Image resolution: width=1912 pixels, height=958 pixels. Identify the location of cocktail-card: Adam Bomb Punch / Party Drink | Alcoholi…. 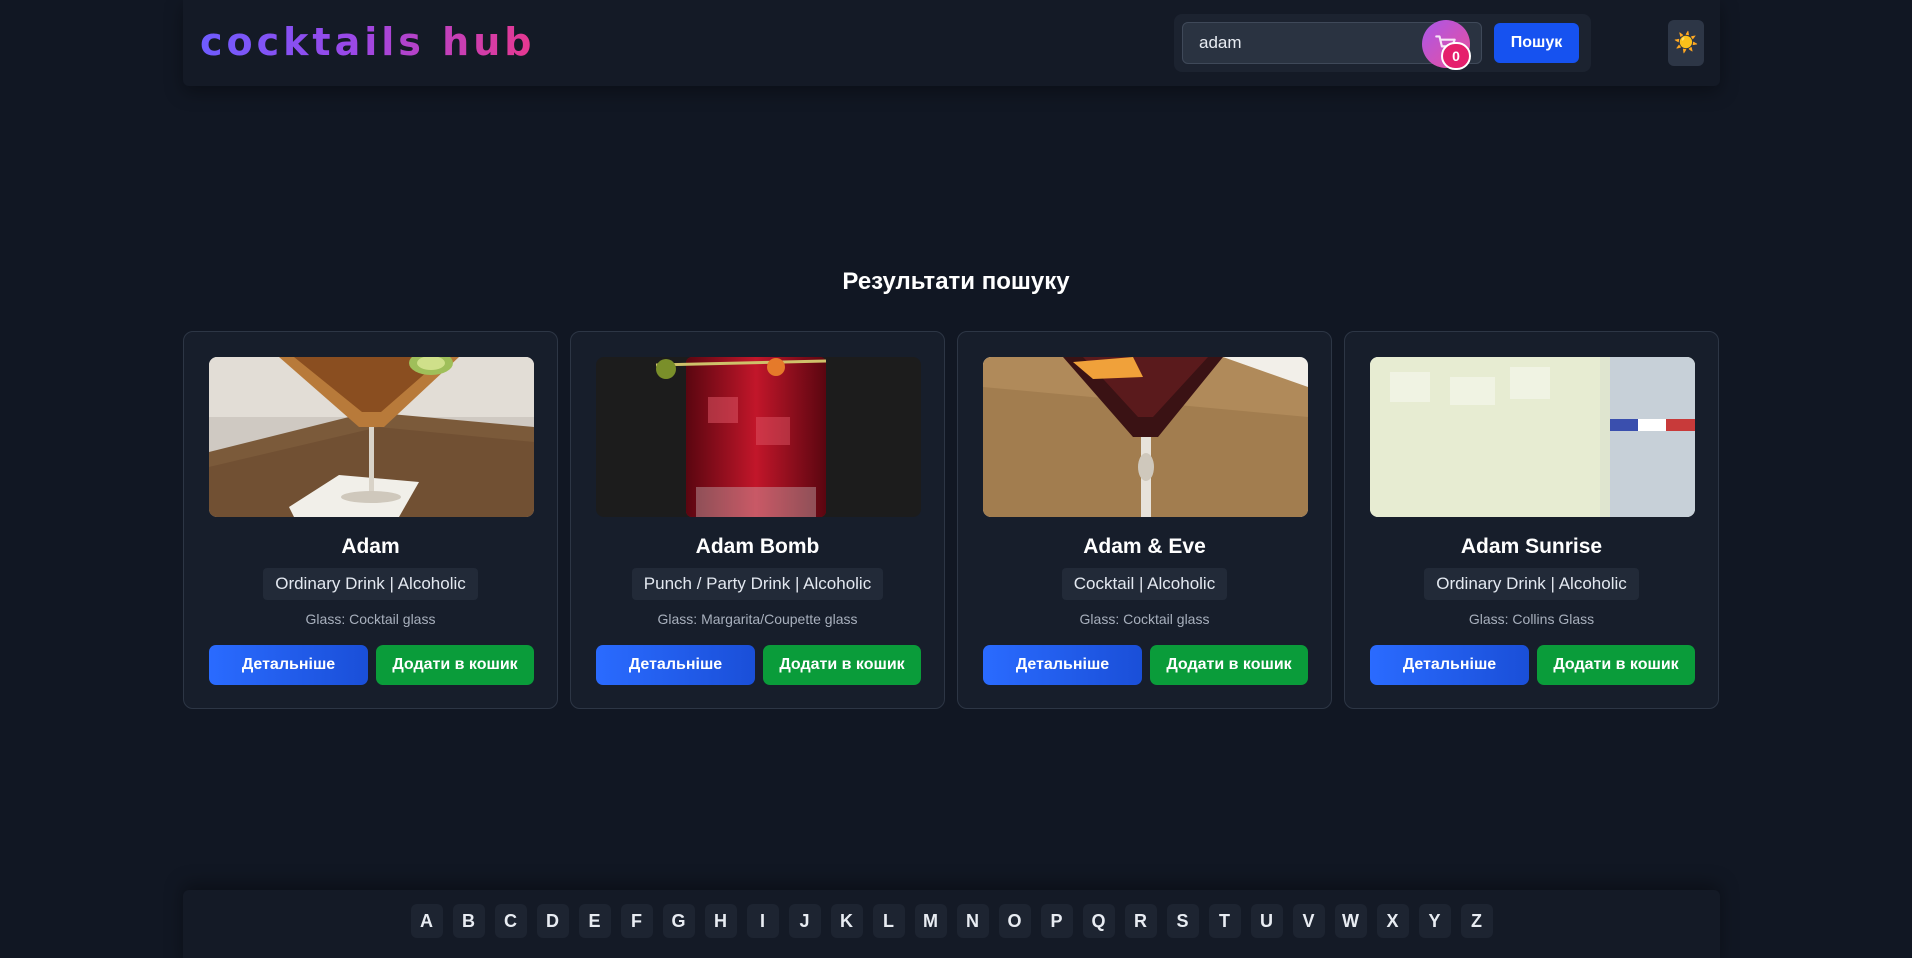
(757, 520).